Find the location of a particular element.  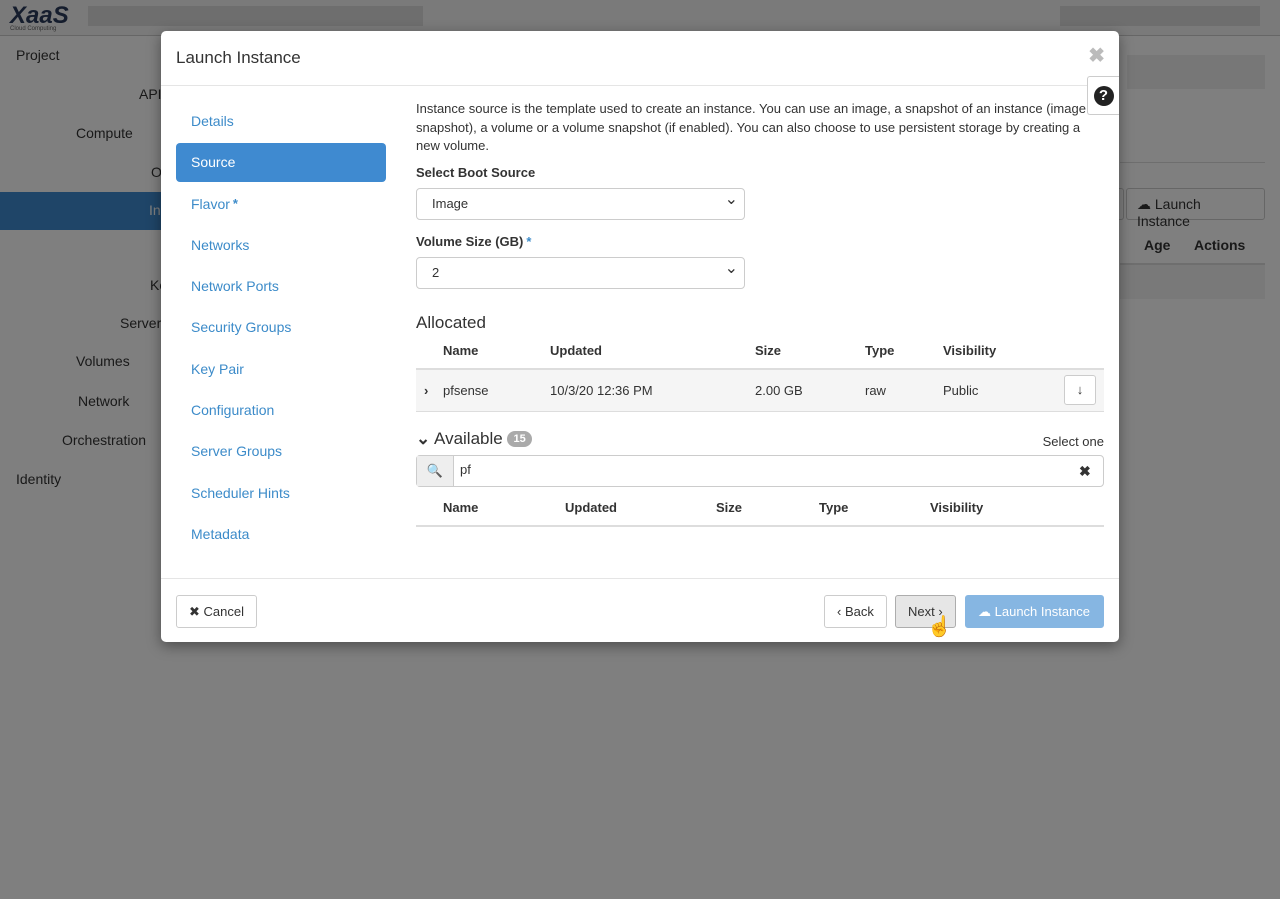

nav-security-groups: Security Groups is located at coordinates (281, 327).